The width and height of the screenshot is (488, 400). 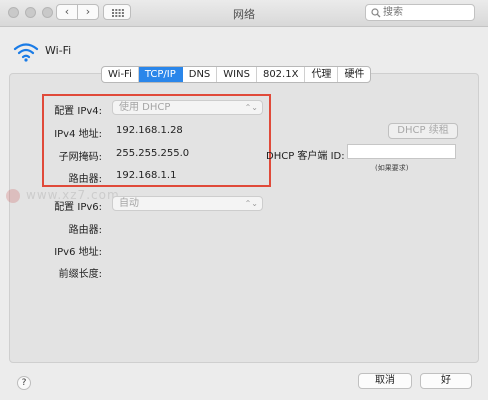 What do you see at coordinates (145, 107) in the screenshot?
I see `configure-ipv4-value: 使用 DHCP` at bounding box center [145, 107].